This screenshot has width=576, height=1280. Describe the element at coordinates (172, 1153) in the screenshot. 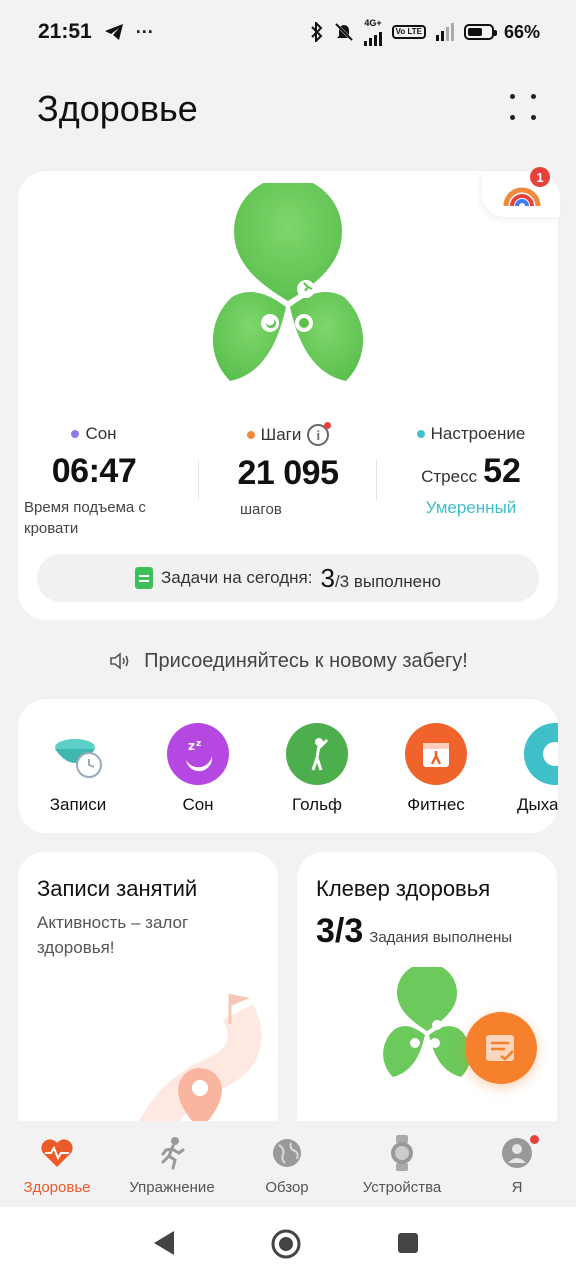

I see `runner-icon` at that location.